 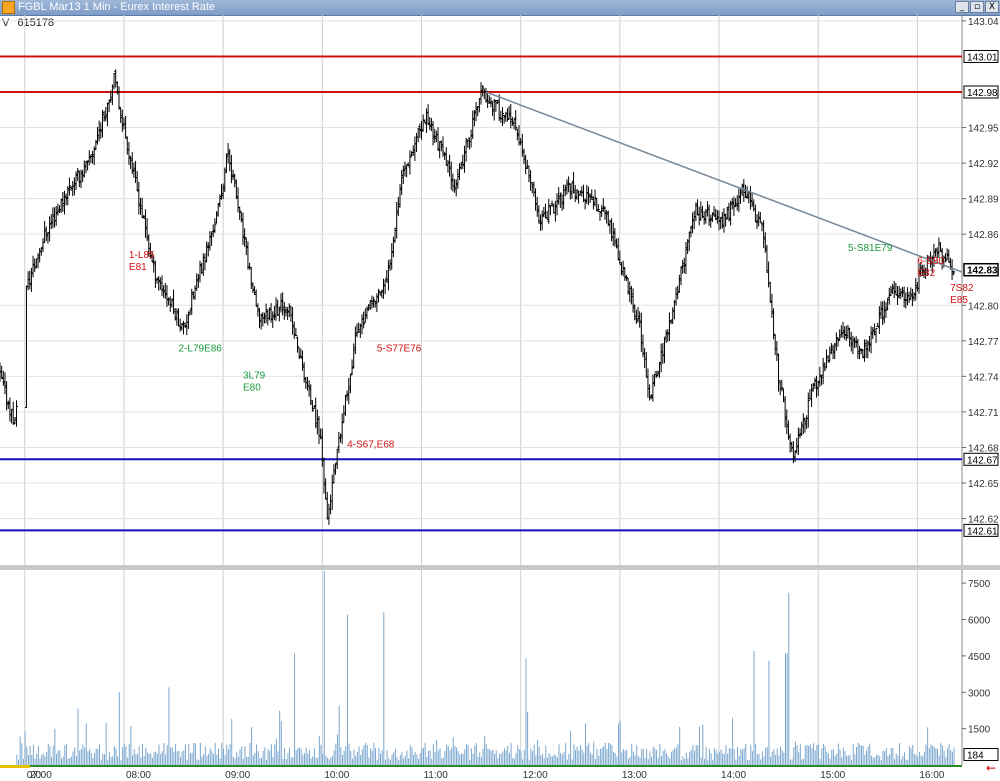 What do you see at coordinates (991, 768) in the screenshot?
I see `scroll-back-arrow-icon: ←` at bounding box center [991, 768].